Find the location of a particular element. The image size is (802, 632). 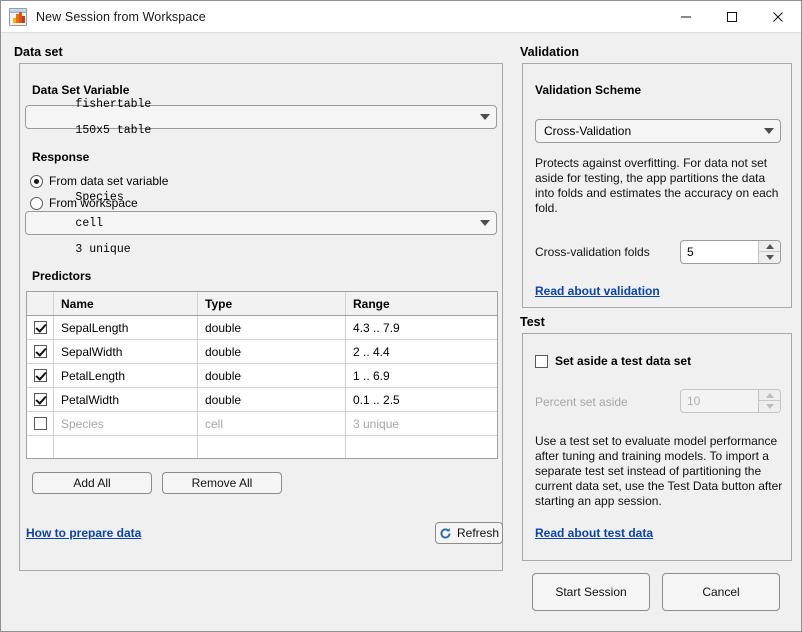

predictors-label: Predictors is located at coordinates (62, 276).